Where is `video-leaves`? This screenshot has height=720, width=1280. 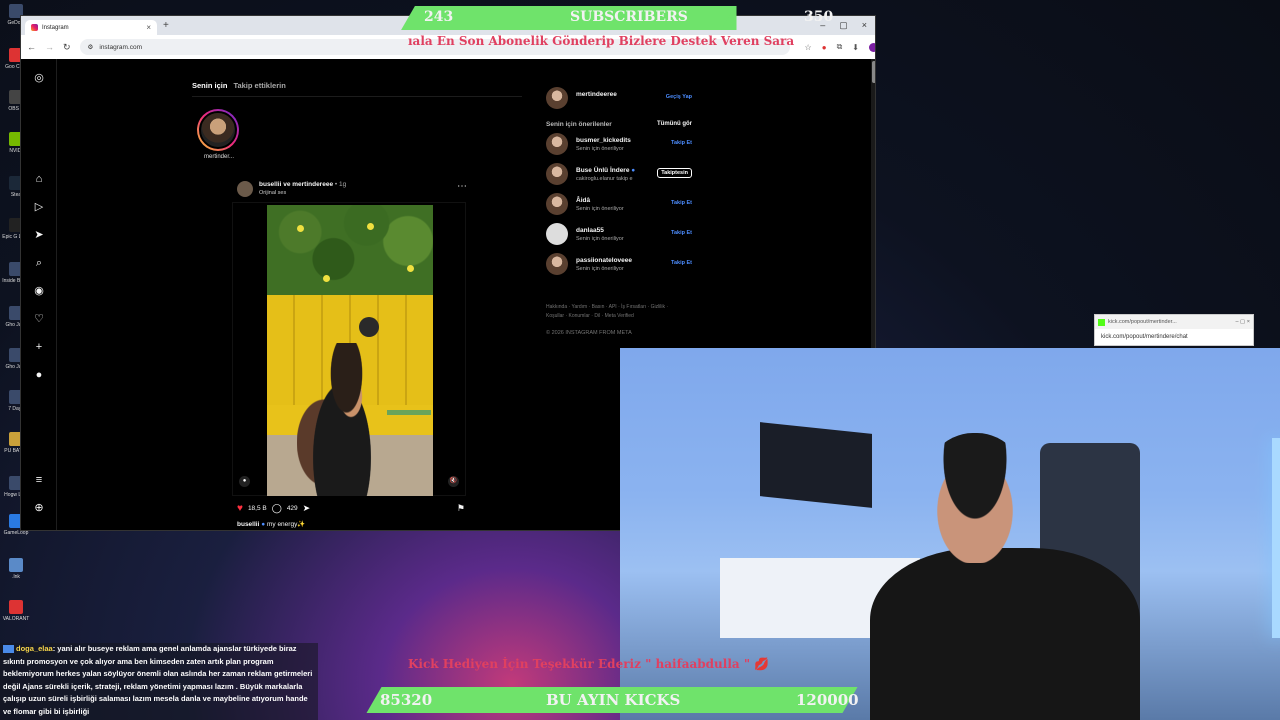 video-leaves is located at coordinates (350, 250).